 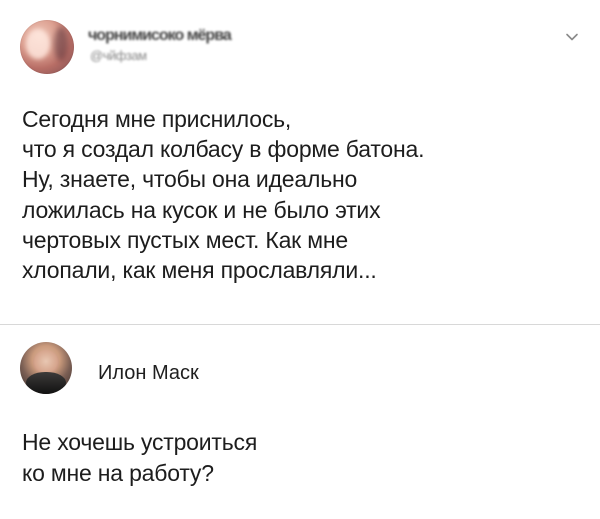 I want to click on reply-author-avatar, so click(x=46, y=368).